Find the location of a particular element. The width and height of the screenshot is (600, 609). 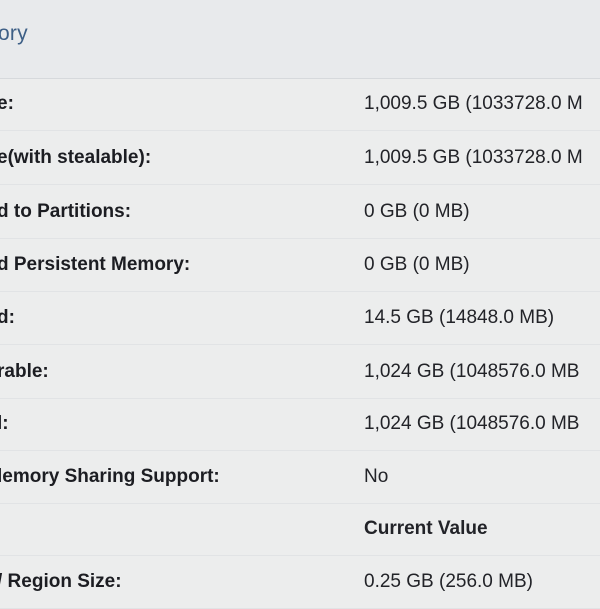

table-row: lemory Sharing Support: No is located at coordinates (300, 477).